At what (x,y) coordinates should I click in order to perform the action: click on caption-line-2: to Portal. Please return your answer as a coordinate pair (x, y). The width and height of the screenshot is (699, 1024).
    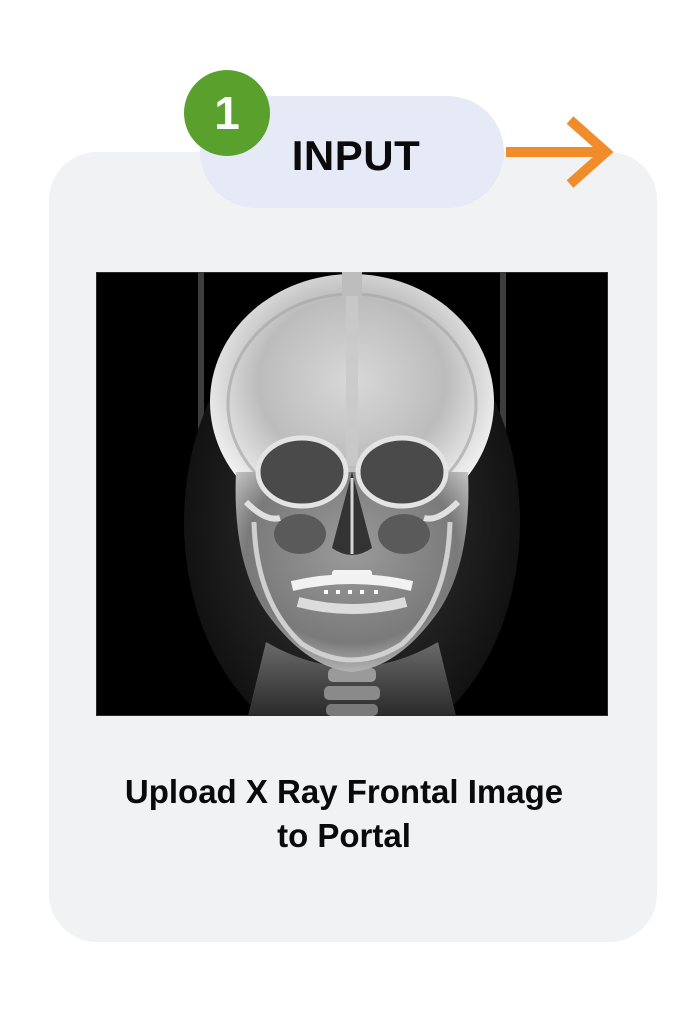
    Looking at the image, I should click on (344, 835).